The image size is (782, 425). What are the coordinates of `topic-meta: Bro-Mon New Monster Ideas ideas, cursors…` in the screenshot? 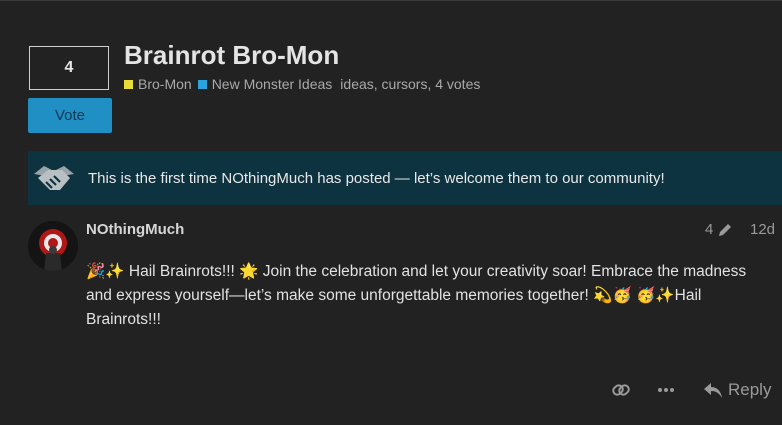 It's located at (302, 84).